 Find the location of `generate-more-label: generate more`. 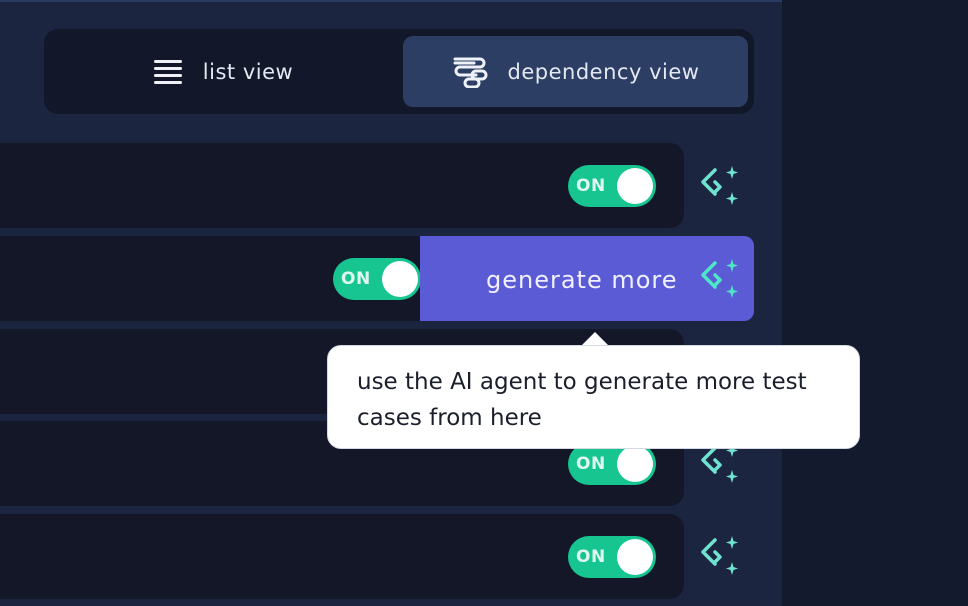

generate-more-label: generate more is located at coordinates (582, 280).